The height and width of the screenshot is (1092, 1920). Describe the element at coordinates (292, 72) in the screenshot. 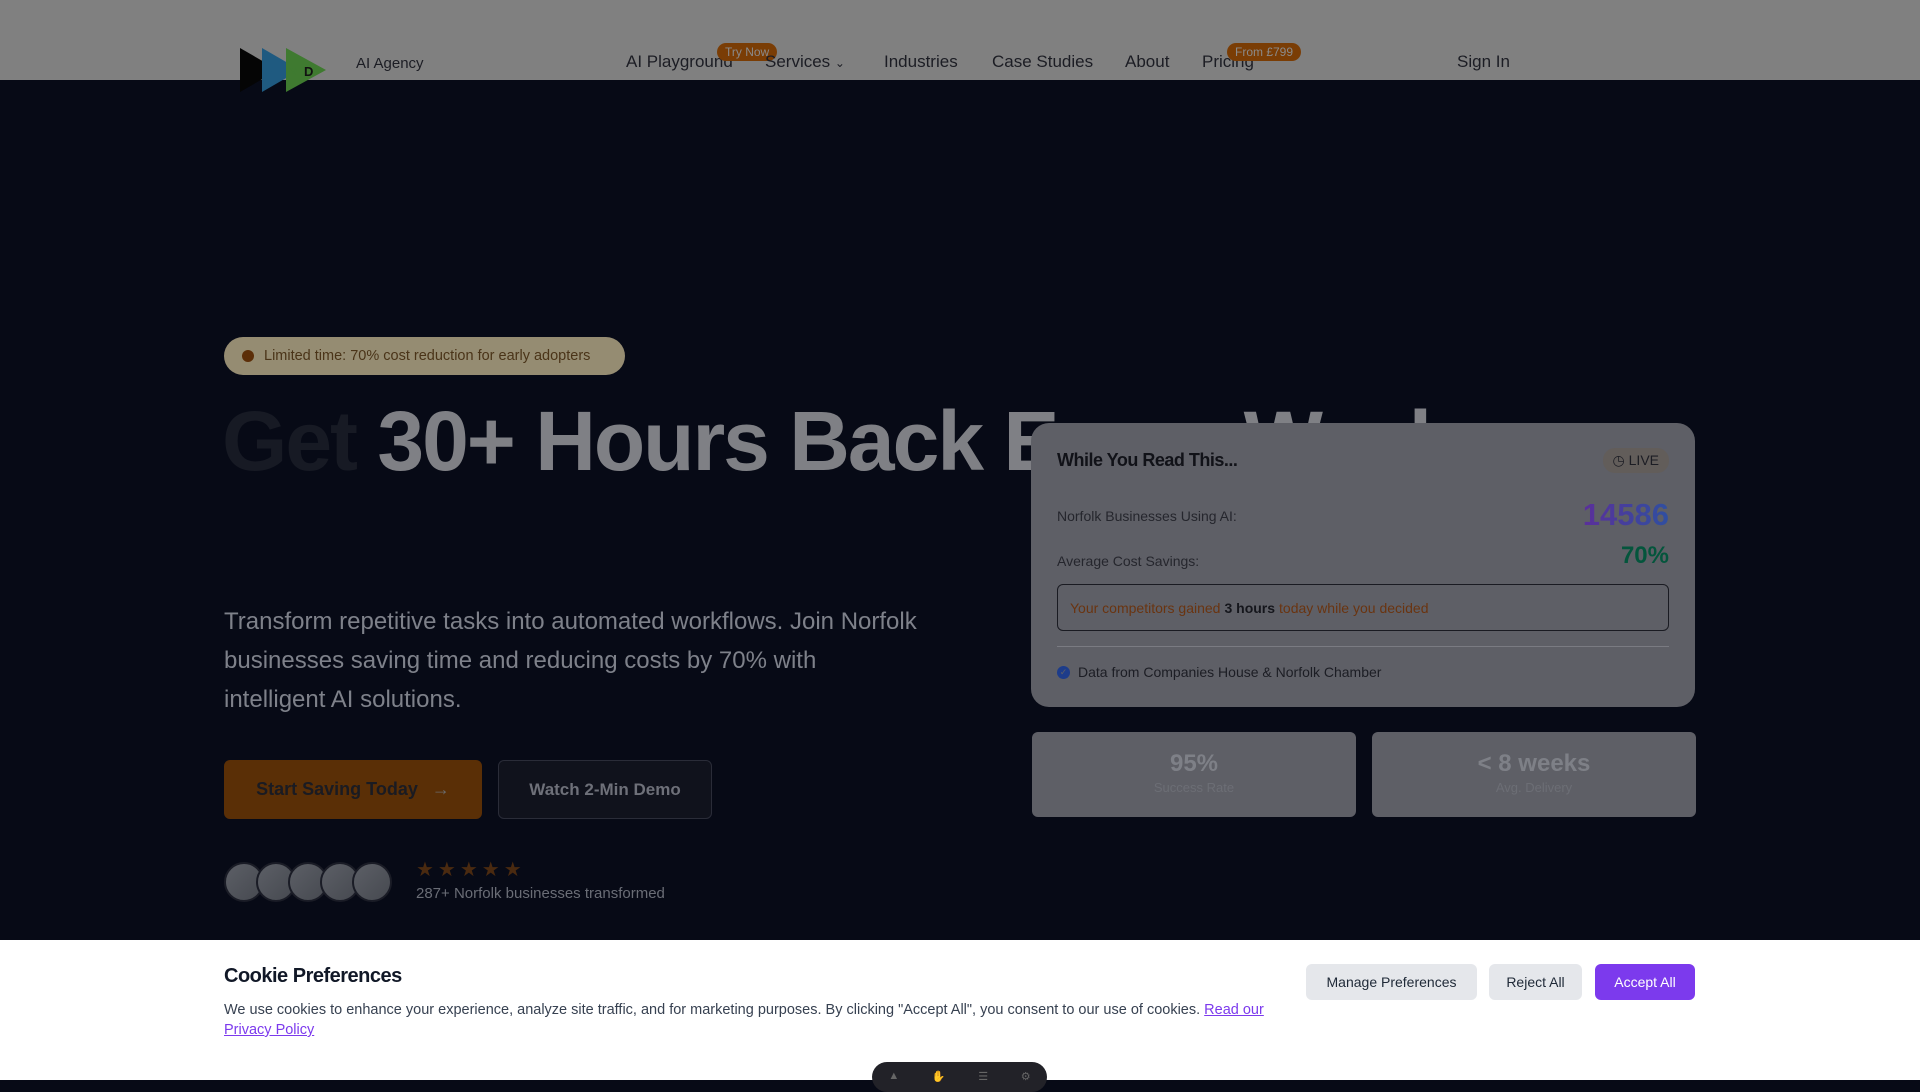

I see `svg-text: W` at that location.